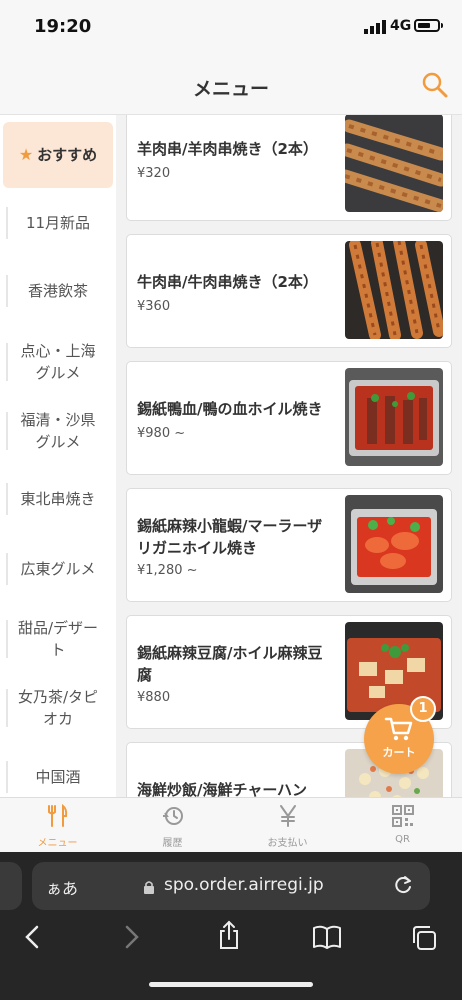 The width and height of the screenshot is (462, 1000). I want to click on home-indicator, so click(231, 984).